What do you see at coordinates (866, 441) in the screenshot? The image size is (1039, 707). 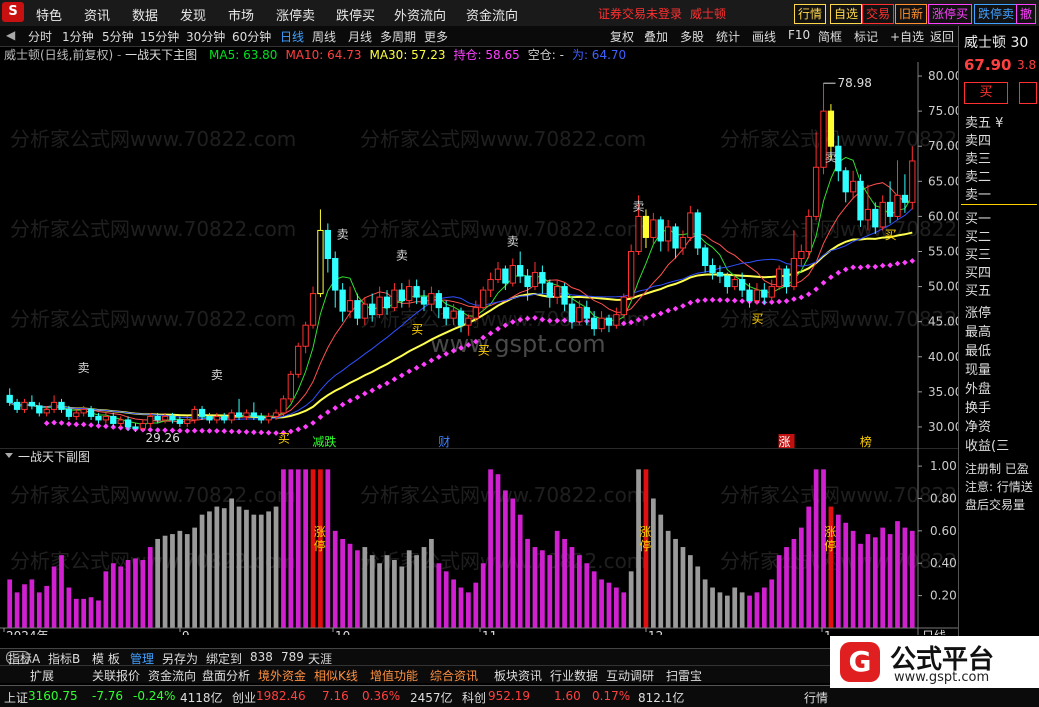 I see `event-label: 榜` at bounding box center [866, 441].